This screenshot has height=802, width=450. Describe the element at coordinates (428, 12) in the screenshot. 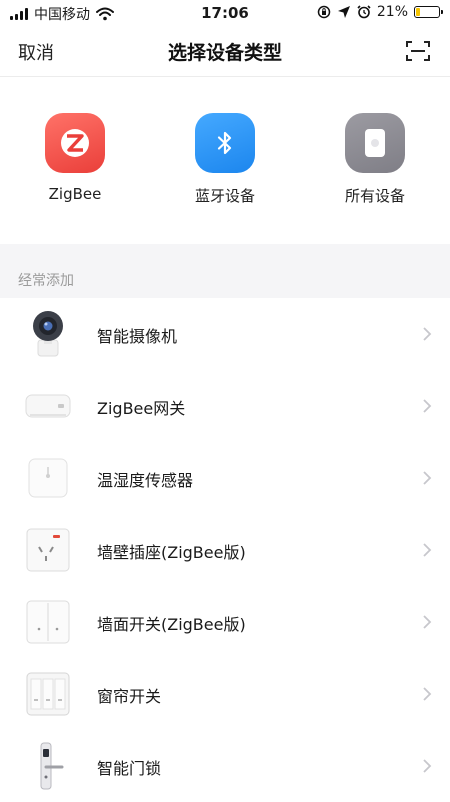

I see `battery-icon` at that location.